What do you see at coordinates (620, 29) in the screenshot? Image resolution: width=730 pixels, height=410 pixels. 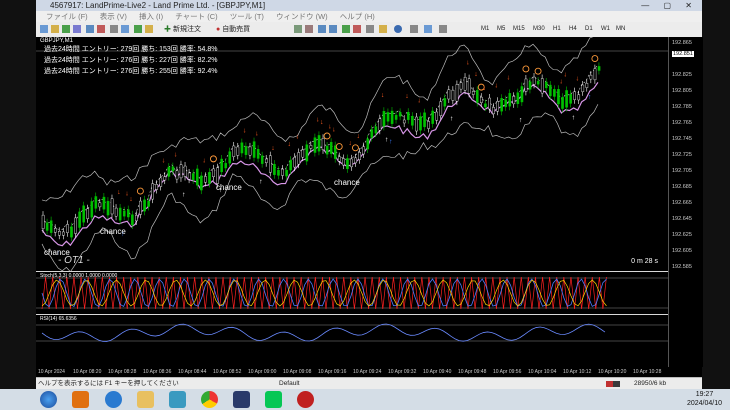 I see `tf-mn: MN` at bounding box center [620, 29].